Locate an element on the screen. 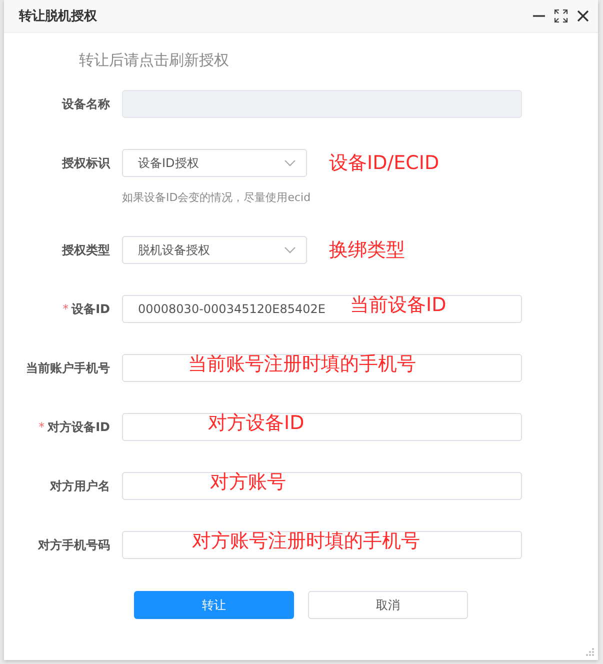 Image resolution: width=603 pixels, height=664 pixels. annotation-text: 对方设备ID is located at coordinates (256, 423).